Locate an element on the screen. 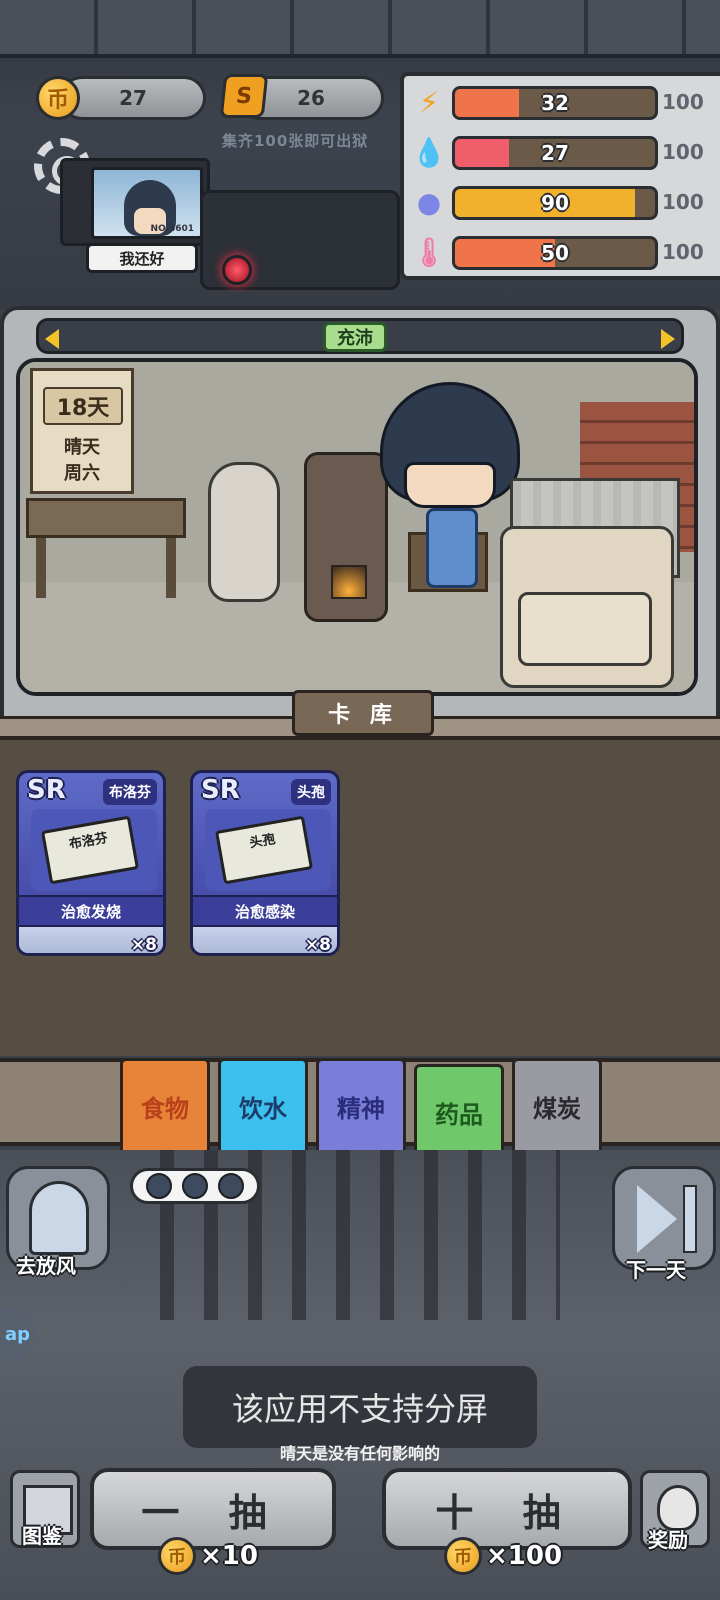 This screenshot has width=720, height=1600. coal-stove is located at coordinates (346, 537).